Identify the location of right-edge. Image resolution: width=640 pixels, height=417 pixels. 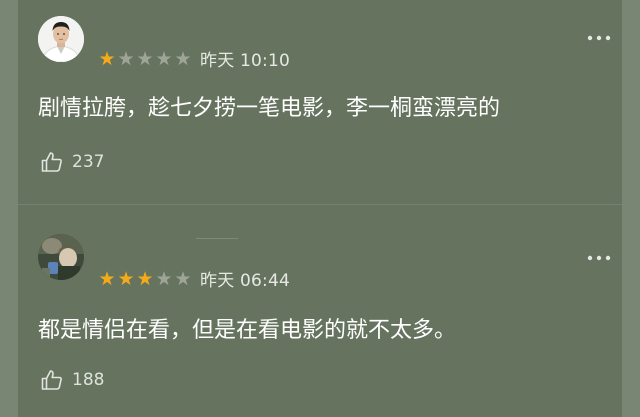
(631, 208).